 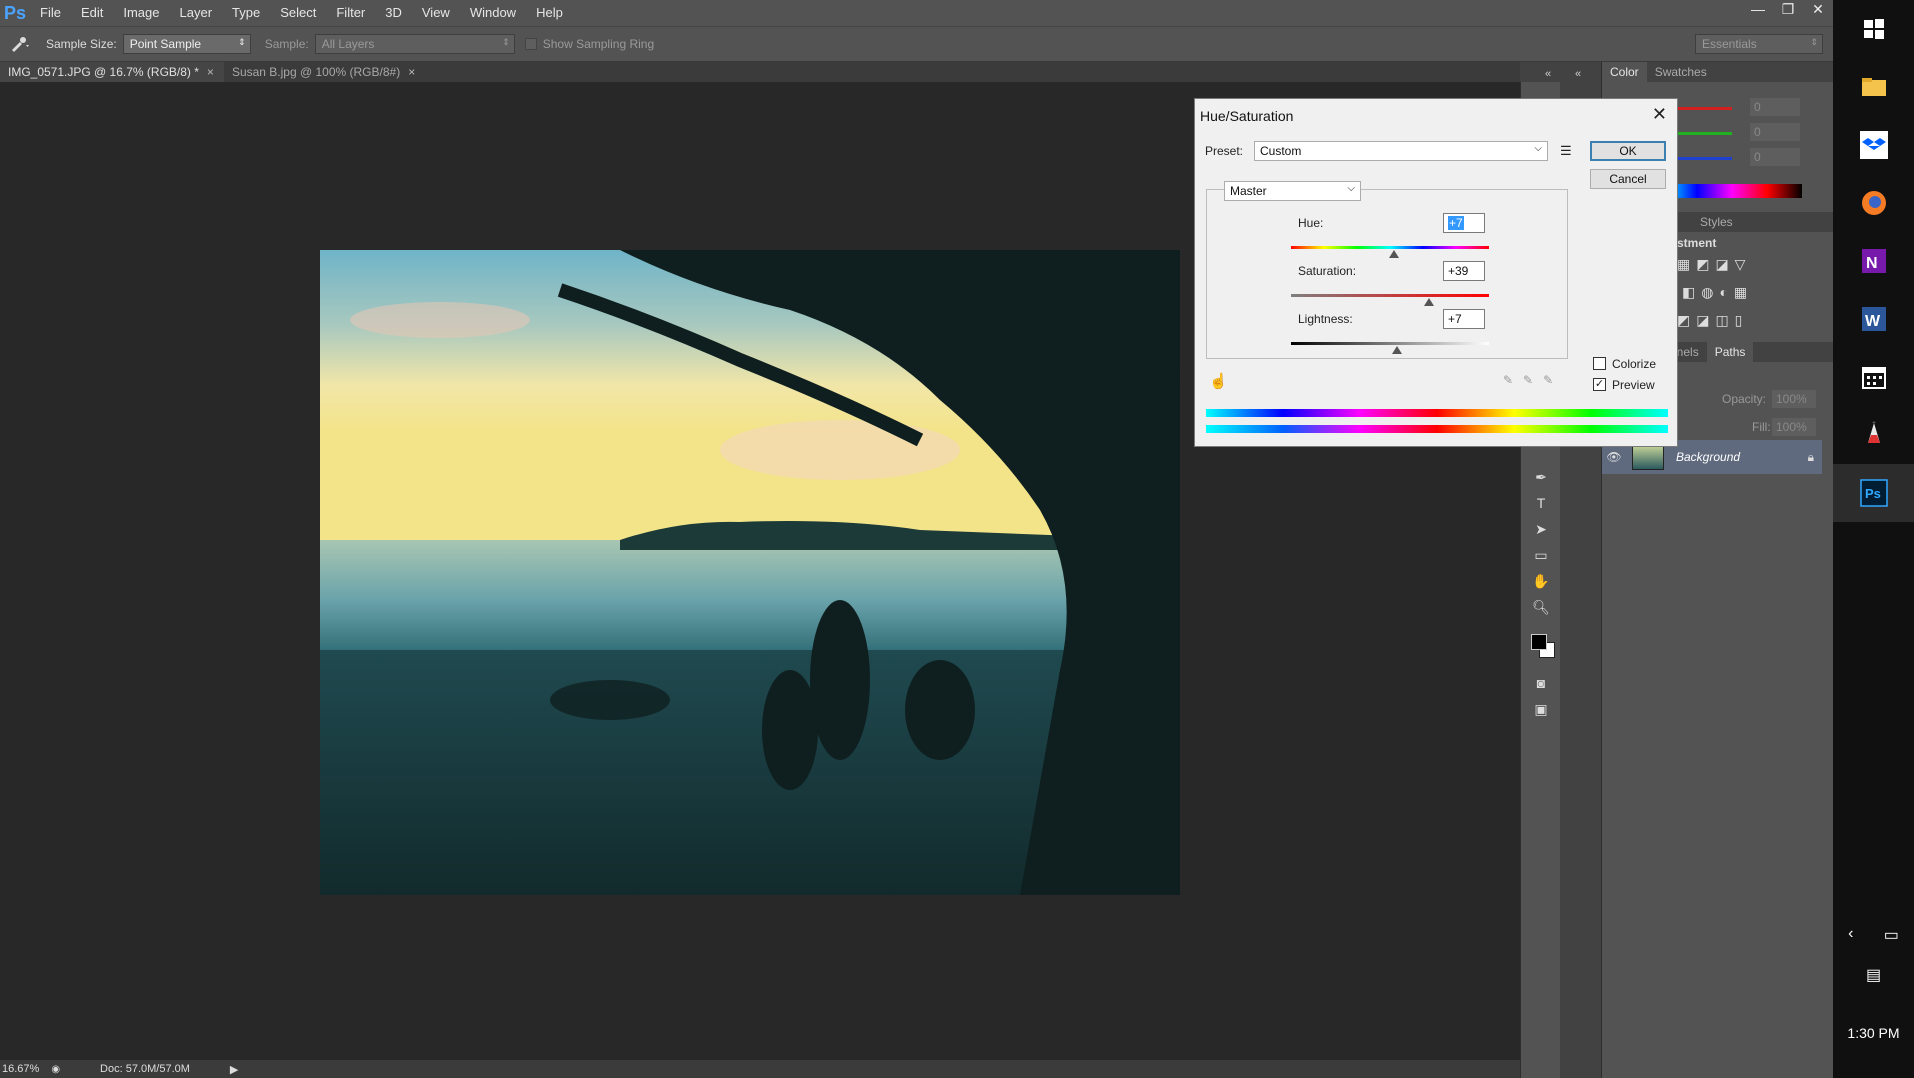 What do you see at coordinates (530, 44) in the screenshot?
I see `show-sampling-ring-checkbox` at bounding box center [530, 44].